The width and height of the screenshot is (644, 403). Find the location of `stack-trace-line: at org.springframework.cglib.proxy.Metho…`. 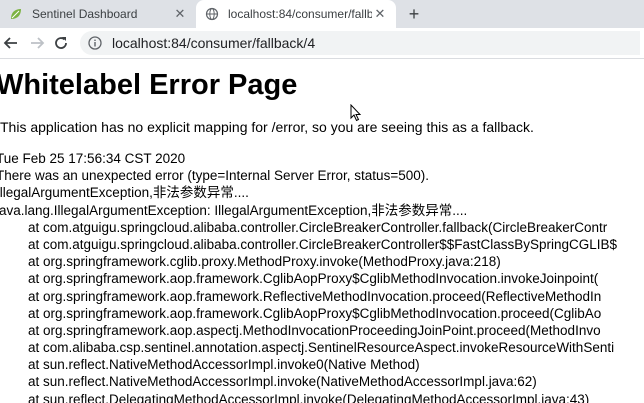

stack-trace-line: at org.springframework.cglib.proxy.Metho… is located at coordinates (264, 262).